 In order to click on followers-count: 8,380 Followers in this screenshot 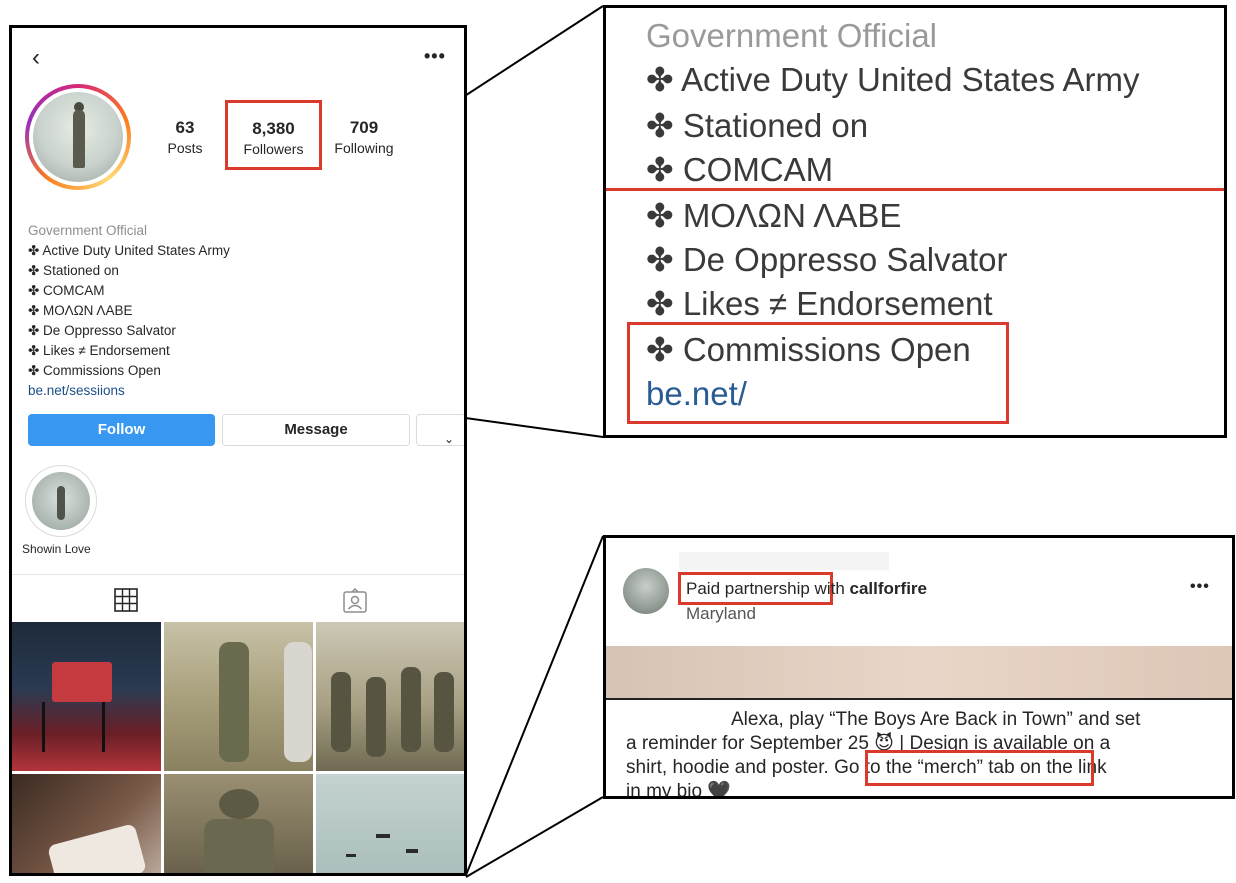, I will do `click(273, 135)`.